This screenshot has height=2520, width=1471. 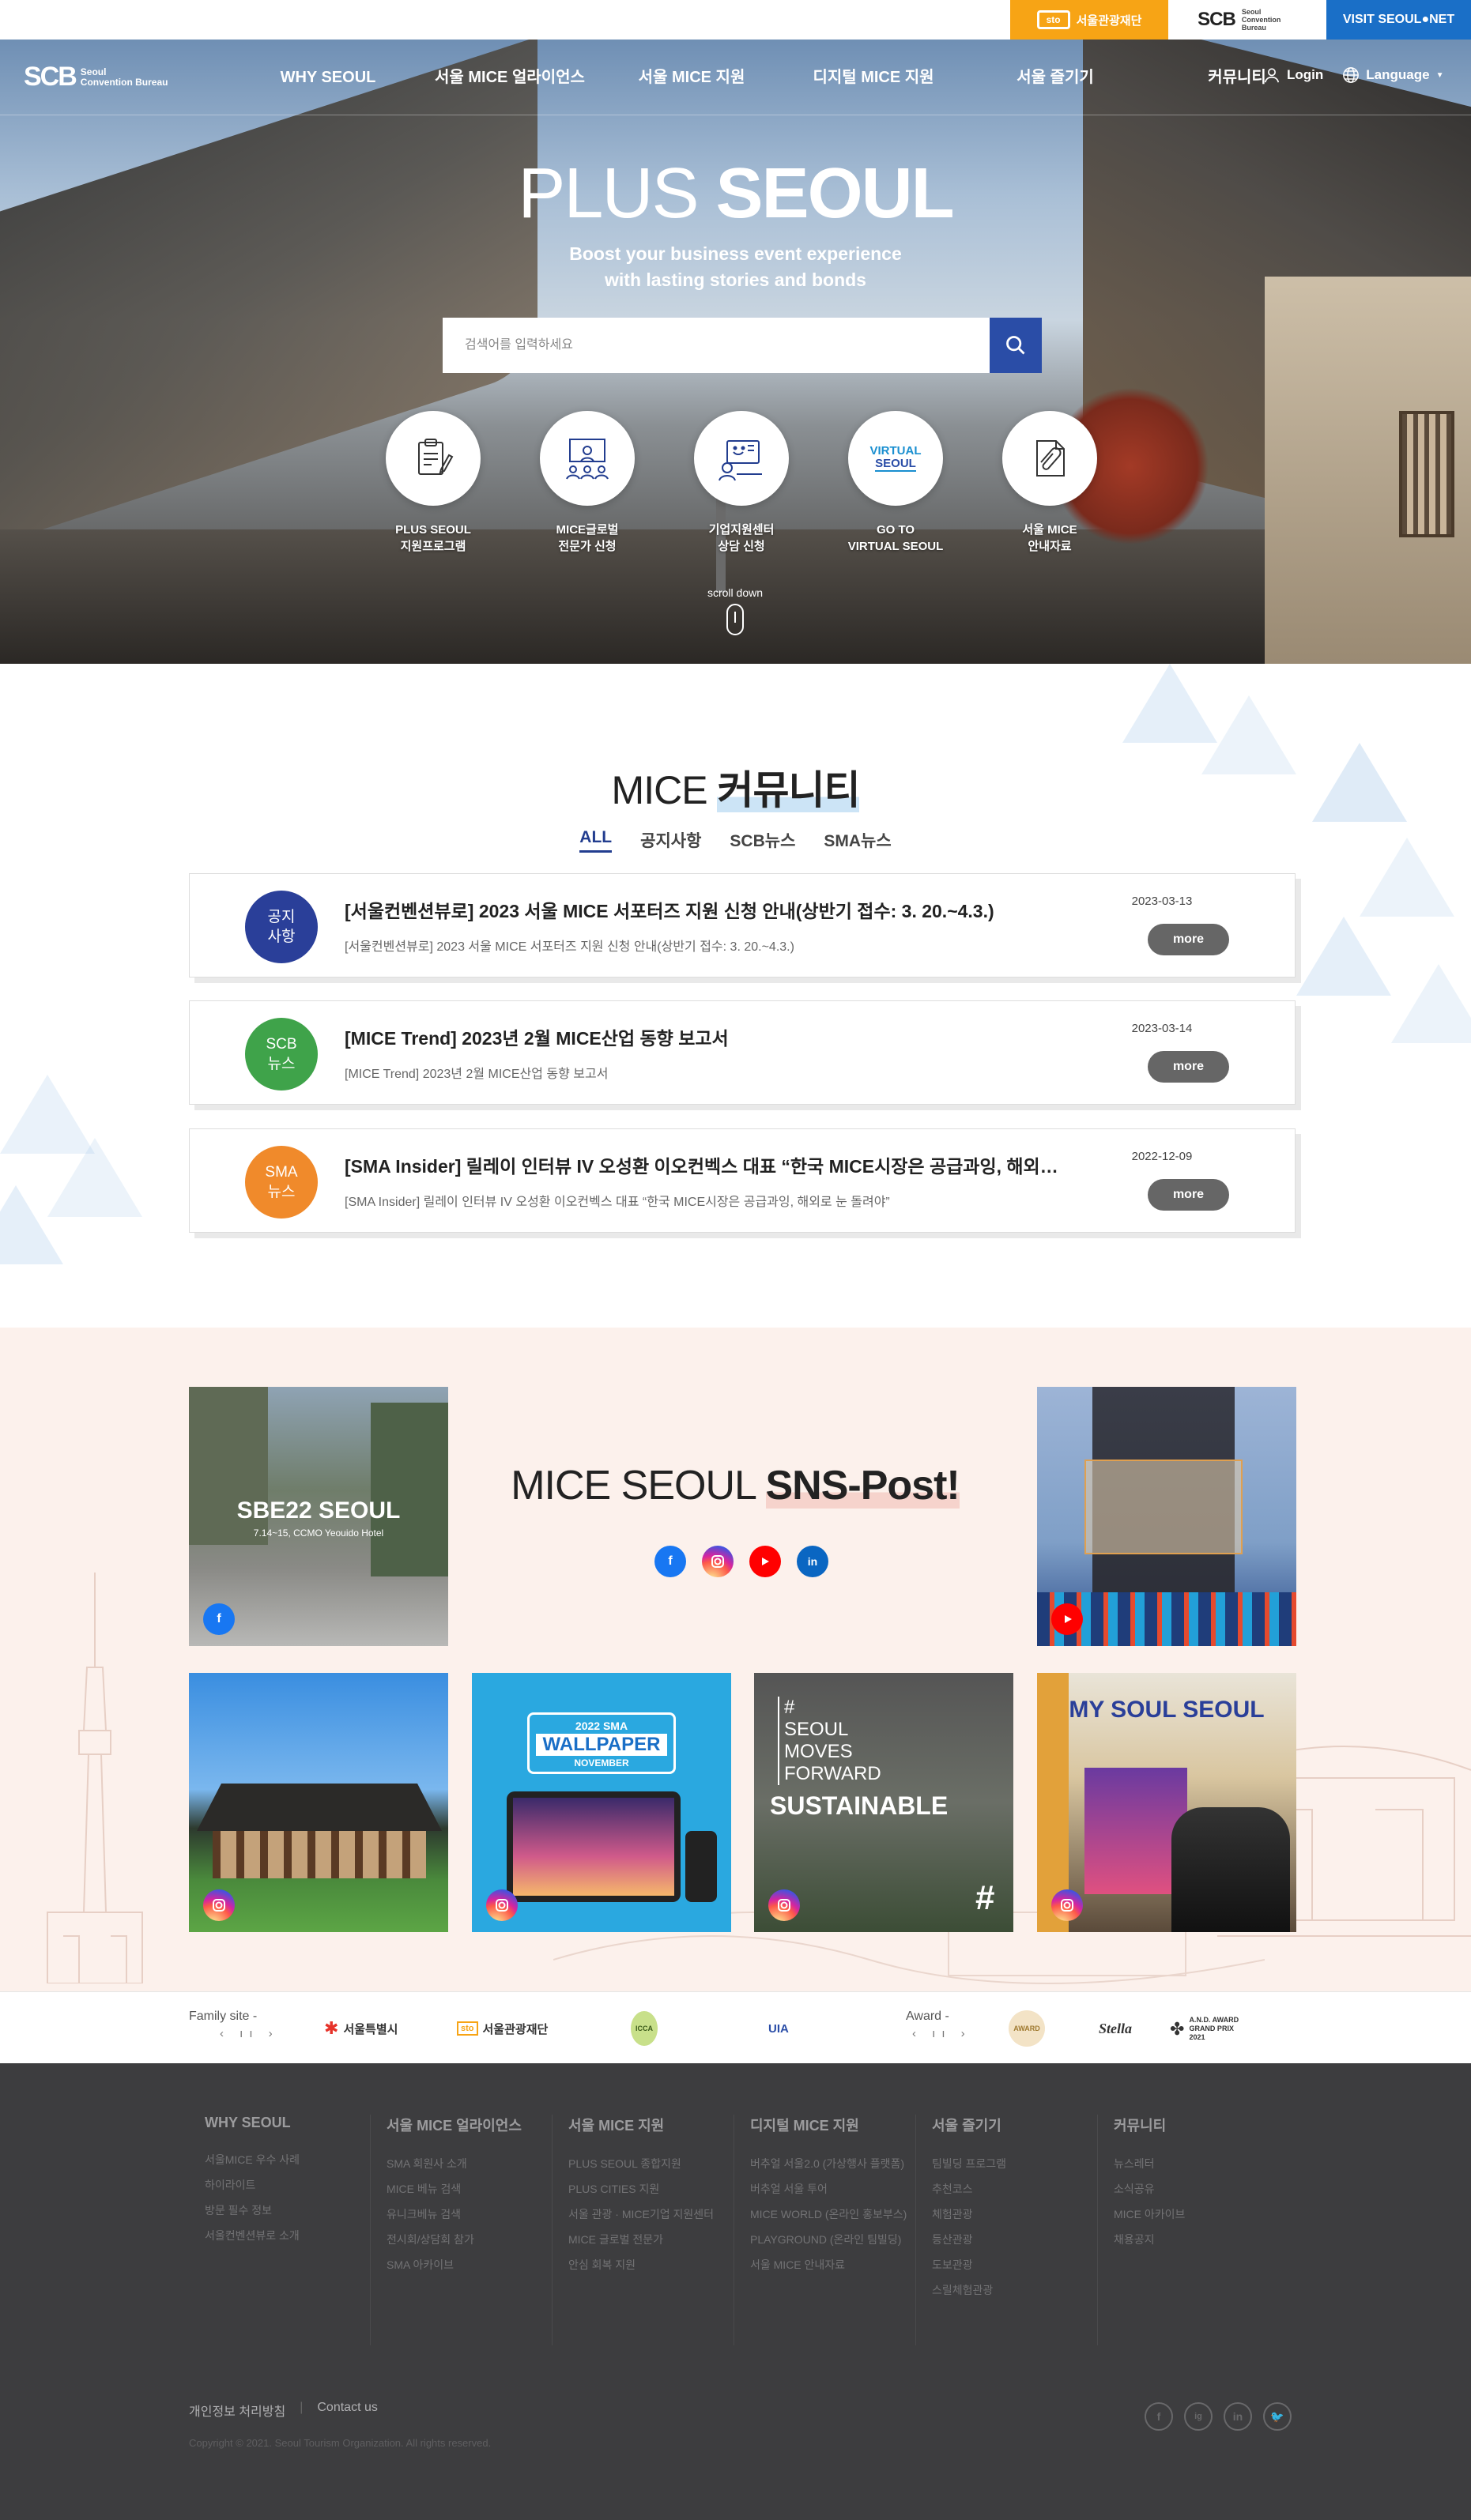 What do you see at coordinates (469, 2163) in the screenshot?
I see `footer-link: SMA 회원사 소개` at bounding box center [469, 2163].